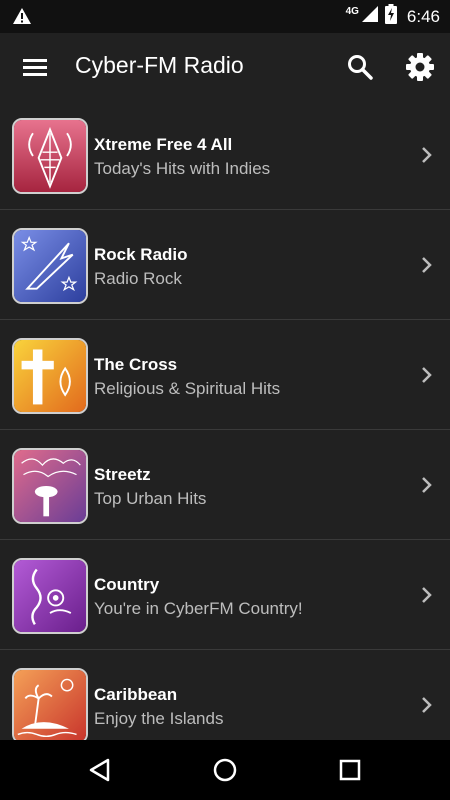 Image resolution: width=450 pixels, height=800 pixels. What do you see at coordinates (50, 376) in the screenshot?
I see `station-logo-cross` at bounding box center [50, 376].